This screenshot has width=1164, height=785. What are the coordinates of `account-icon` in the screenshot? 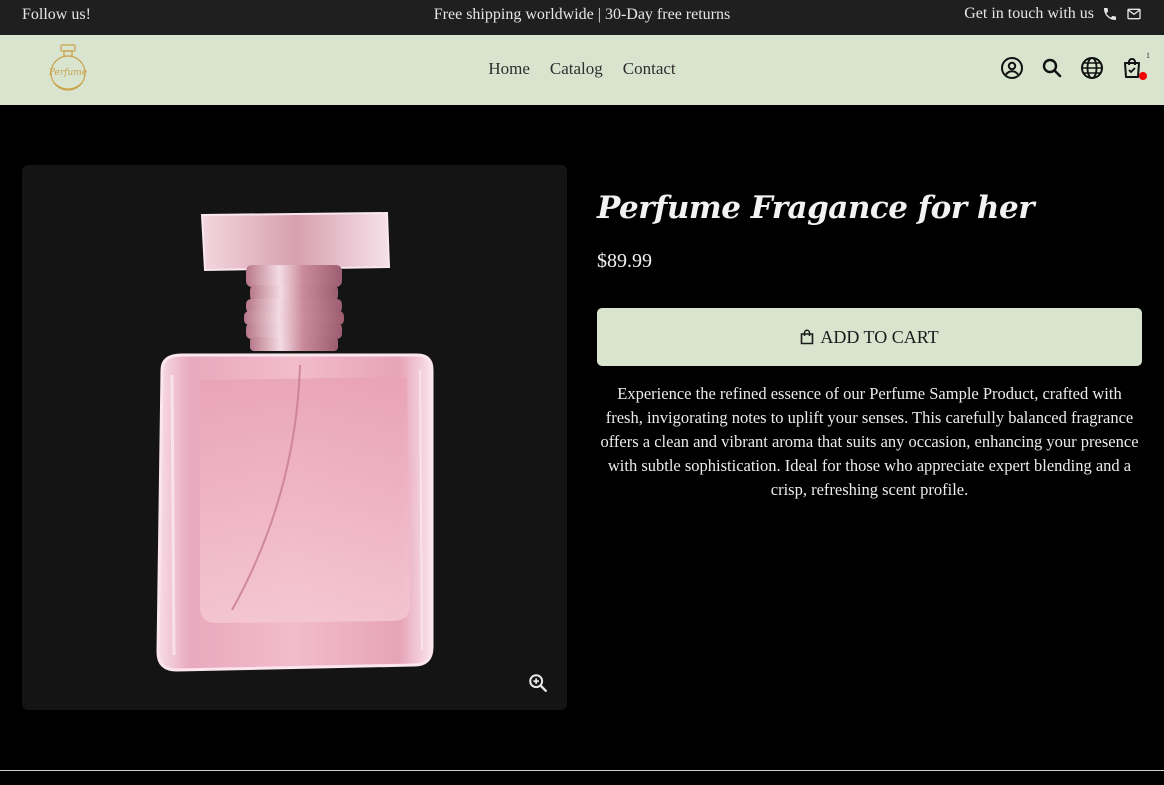 It's located at (1012, 68).